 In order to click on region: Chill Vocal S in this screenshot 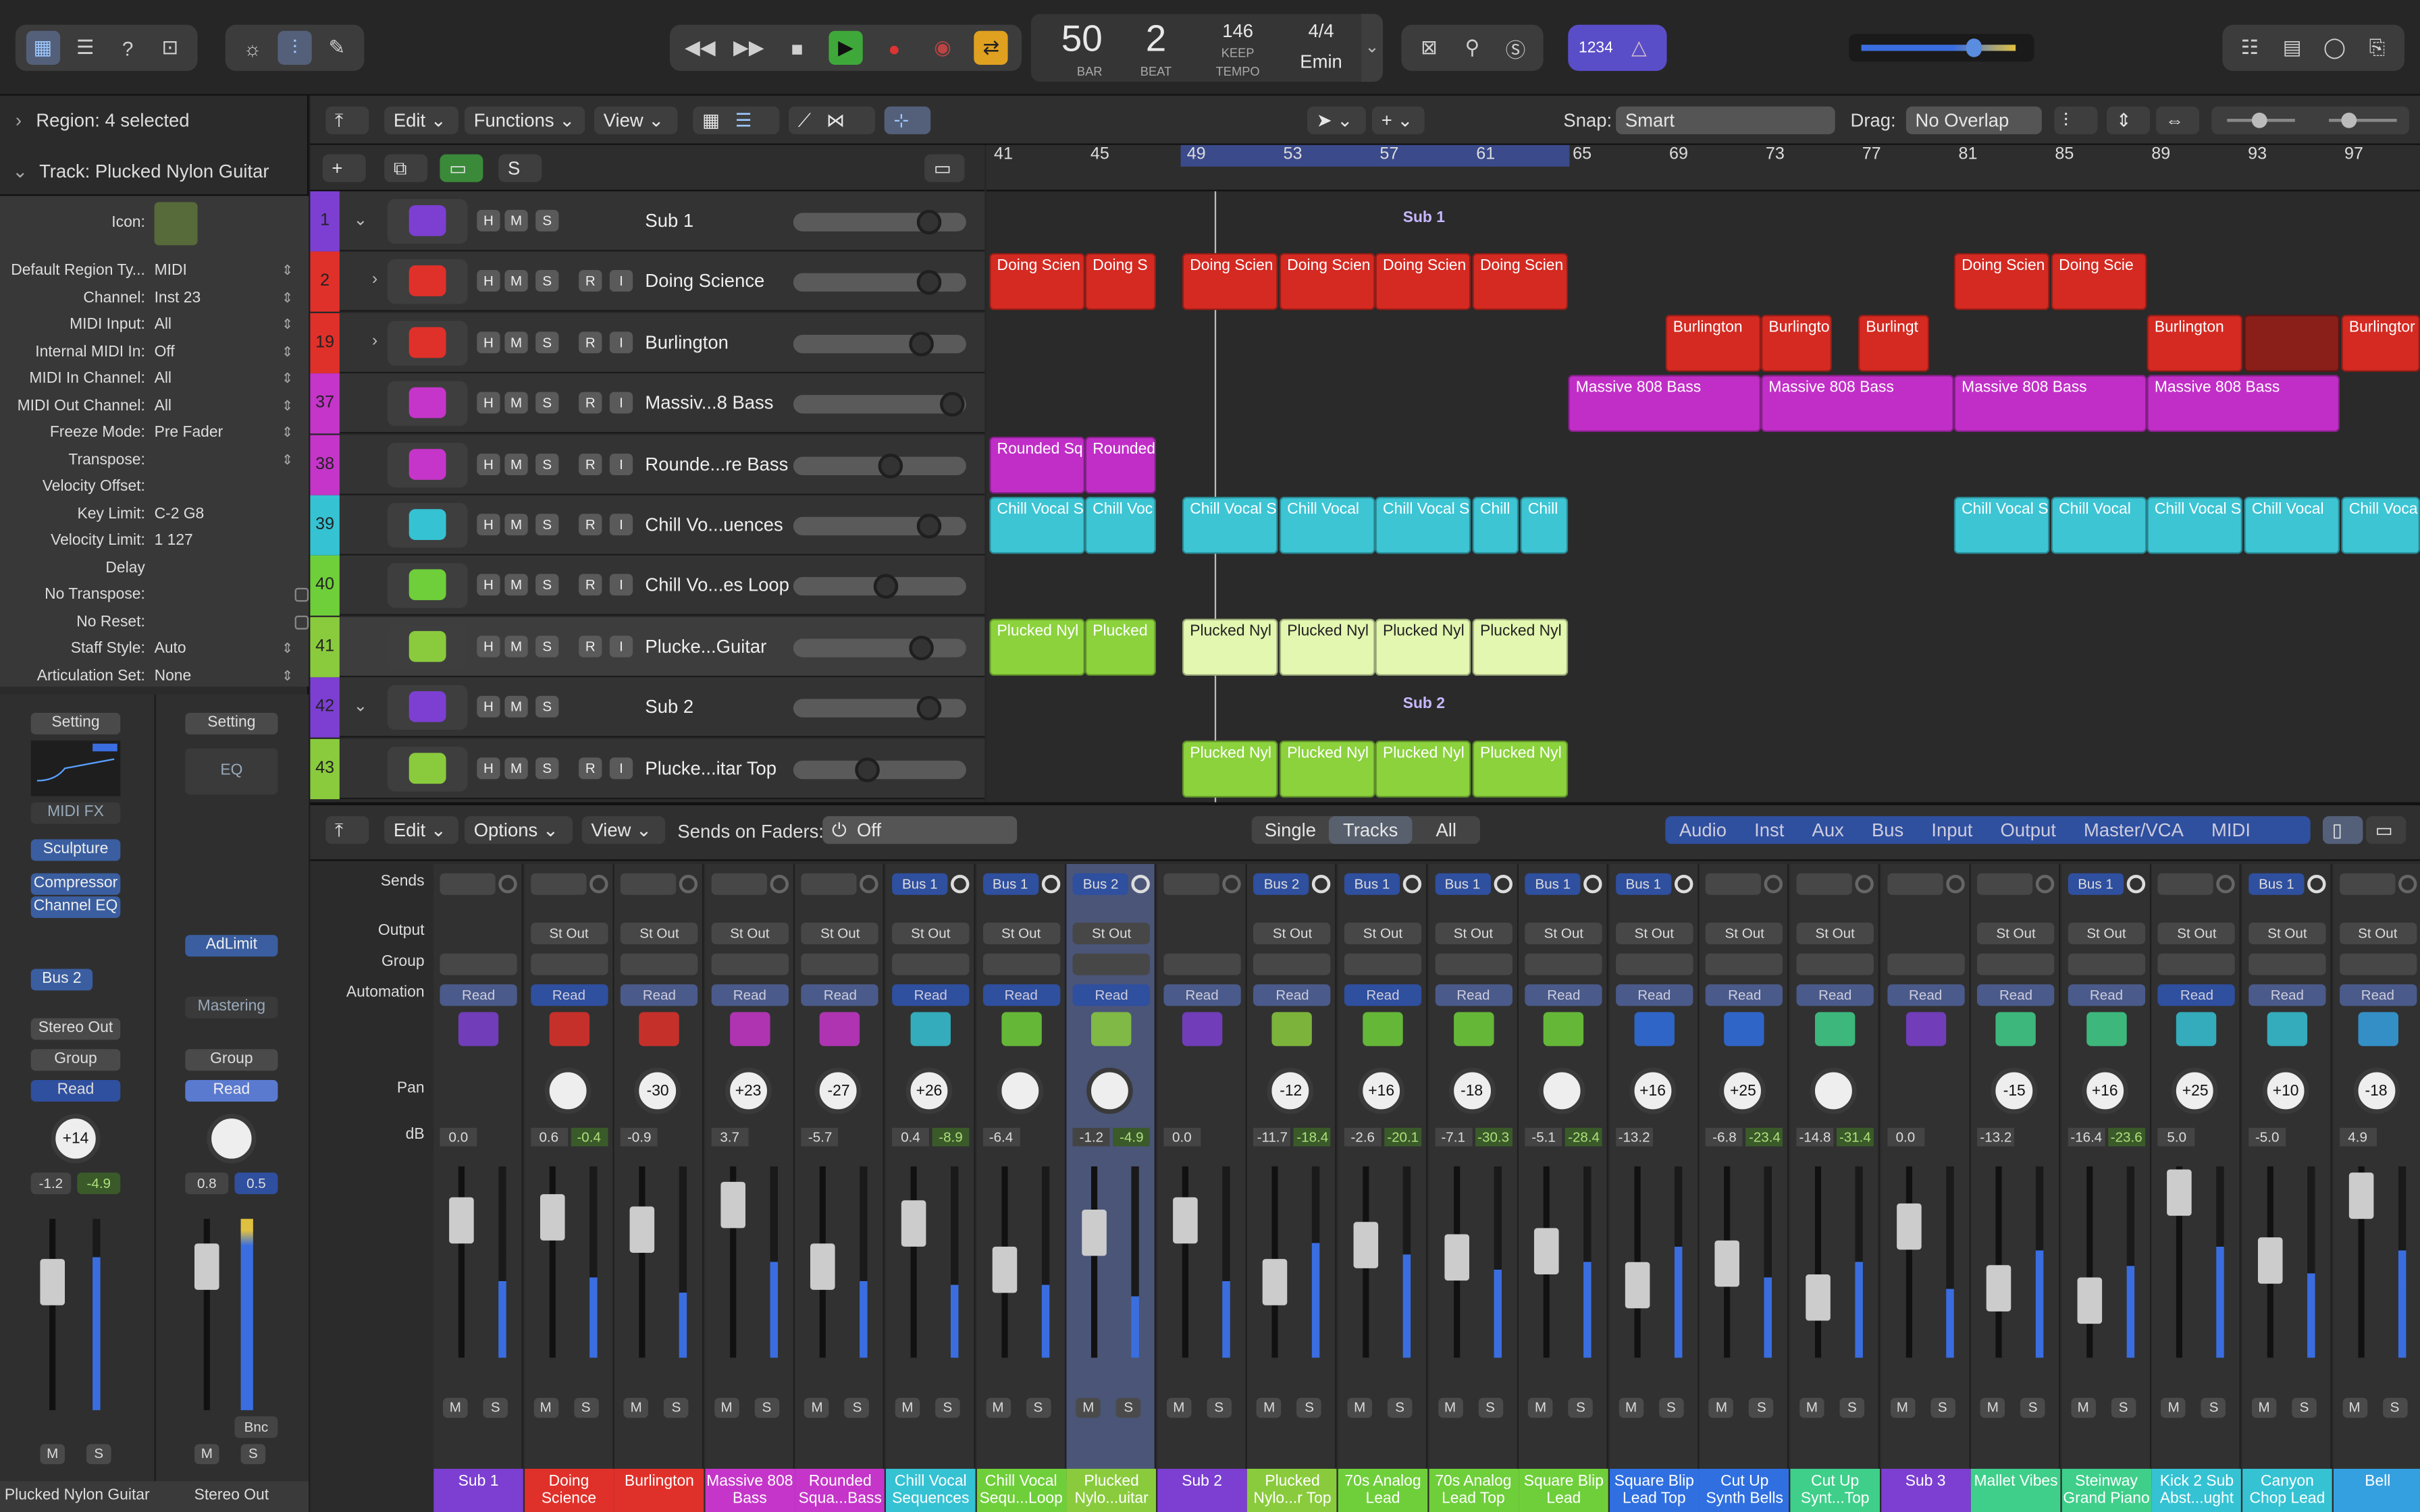, I will do `click(1230, 525)`.